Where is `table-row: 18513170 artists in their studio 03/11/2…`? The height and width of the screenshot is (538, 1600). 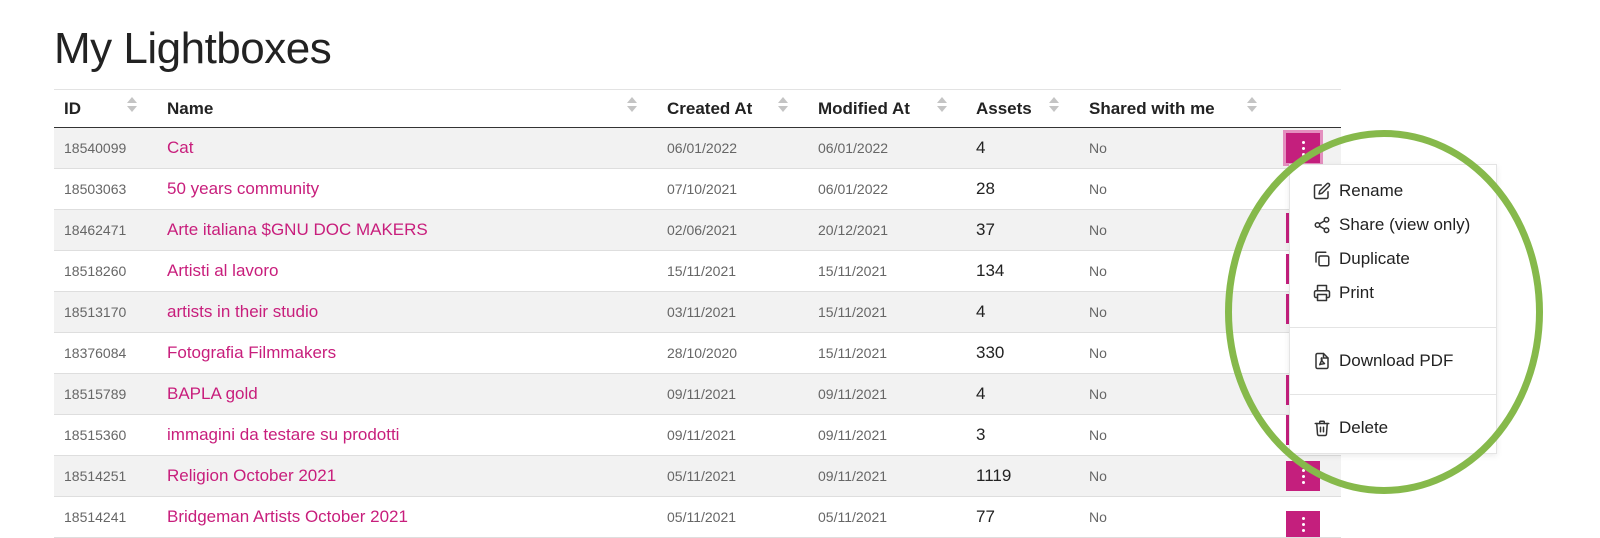 table-row: 18513170 artists in their studio 03/11/2… is located at coordinates (697, 312).